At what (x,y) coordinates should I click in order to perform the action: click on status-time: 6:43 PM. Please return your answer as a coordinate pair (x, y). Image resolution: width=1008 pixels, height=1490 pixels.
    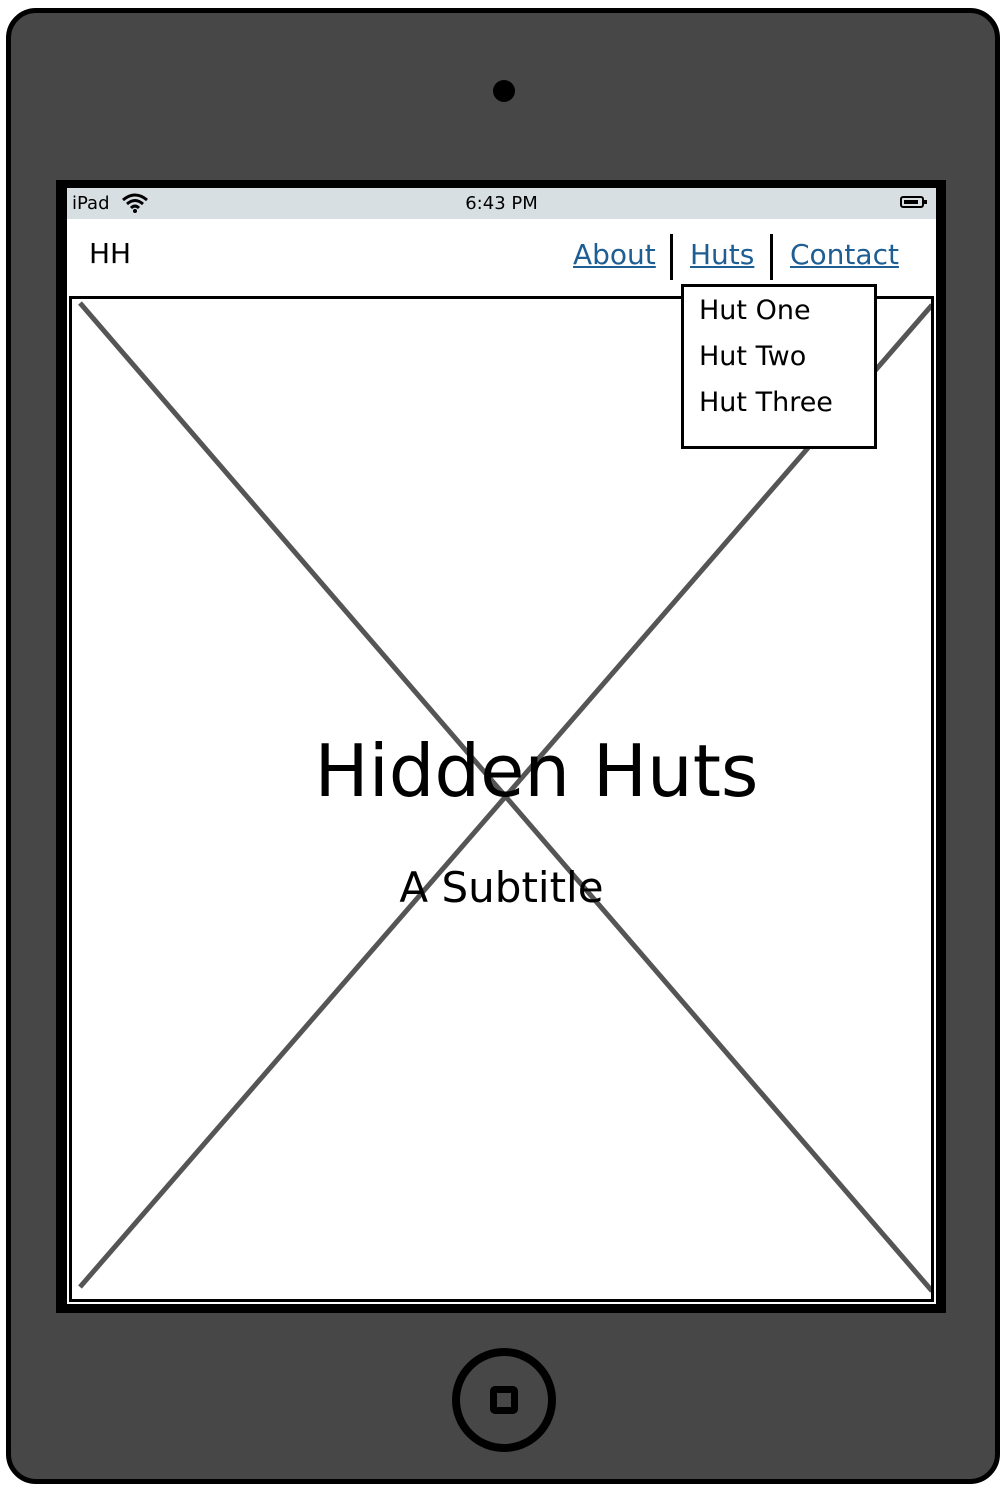
    Looking at the image, I should click on (501, 203).